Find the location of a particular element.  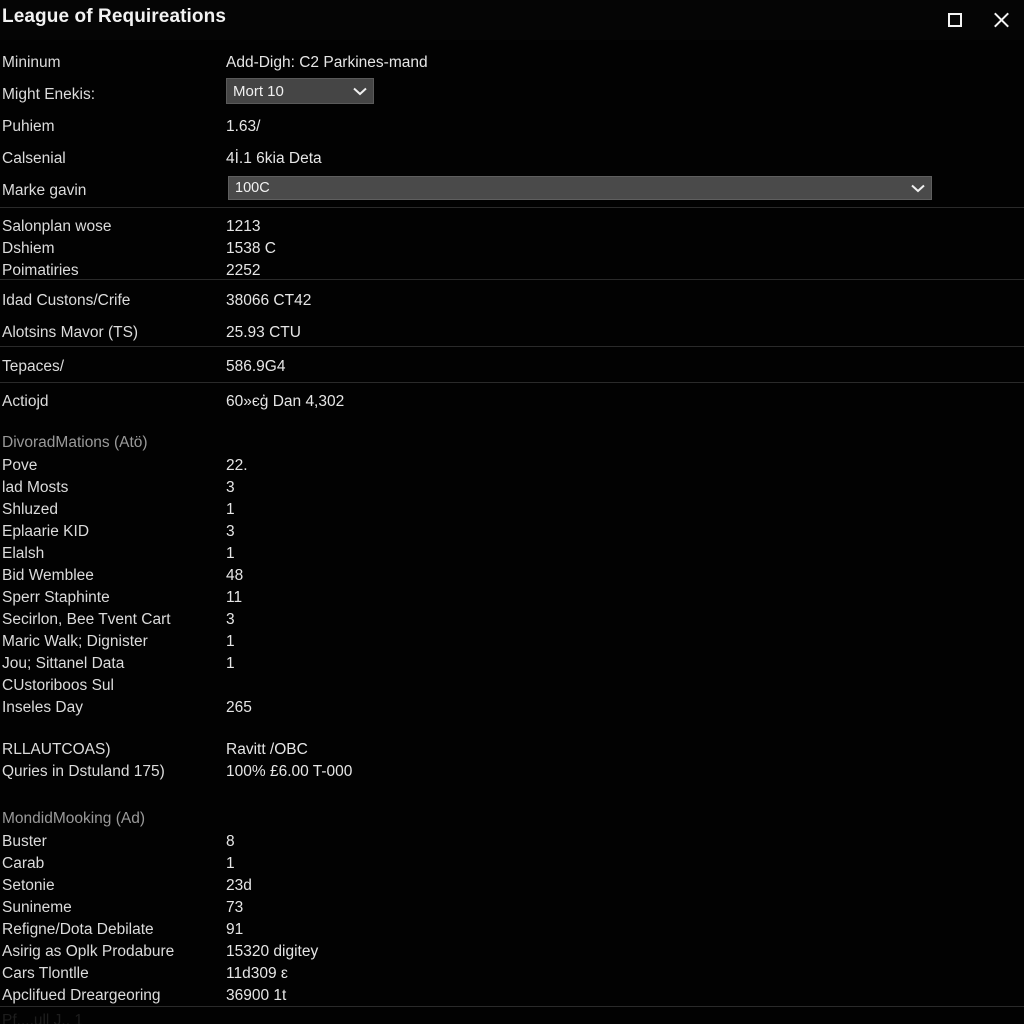

row-jou-sittanel-data: Jou; Sittanel Data 1 is located at coordinates (512, 664).